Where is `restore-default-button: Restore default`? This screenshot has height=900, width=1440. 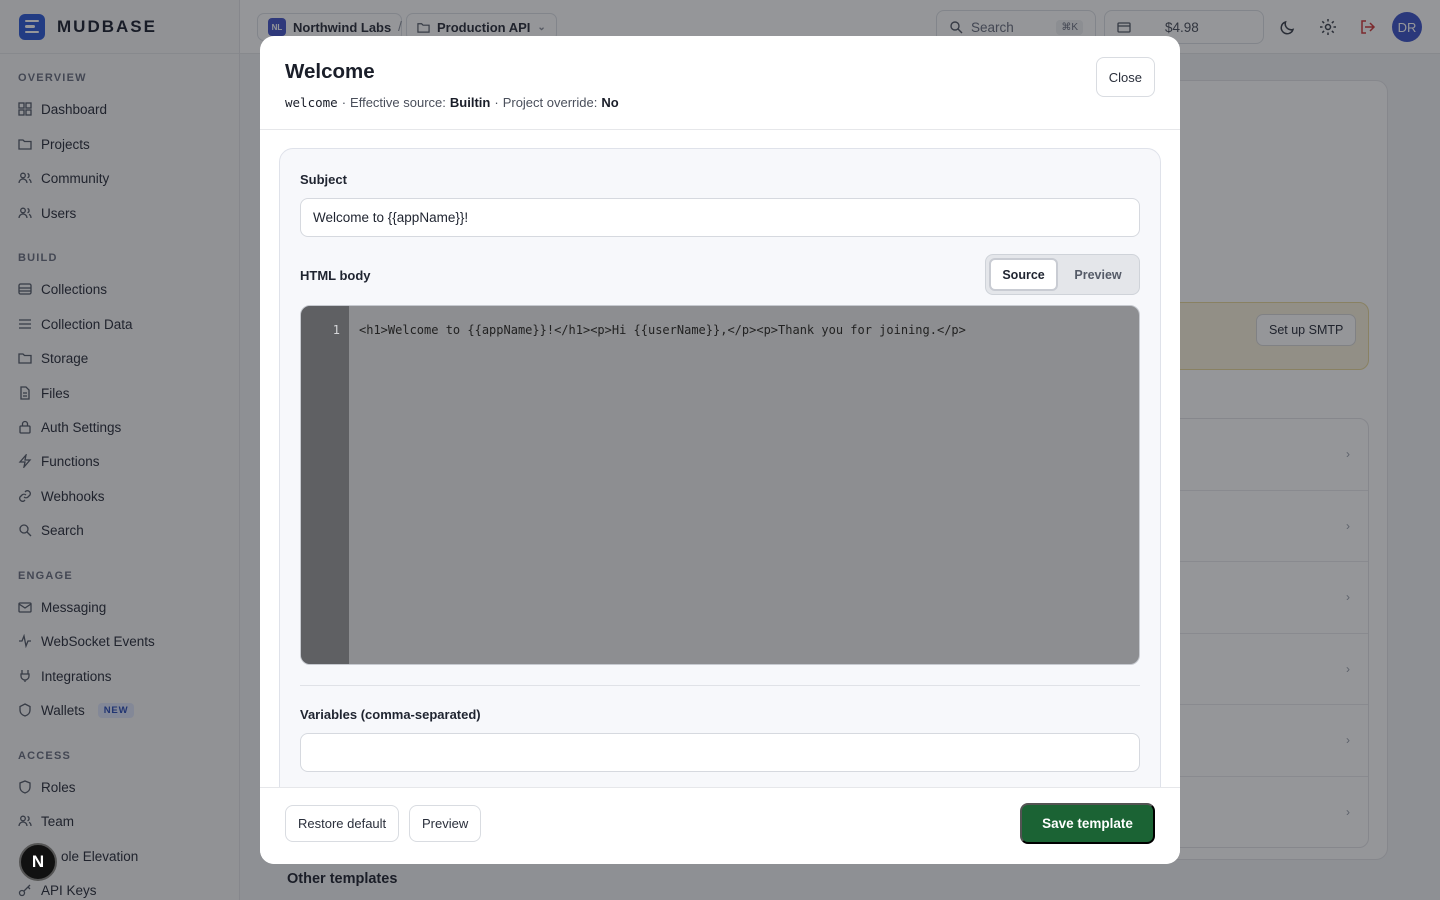
restore-default-button: Restore default is located at coordinates (342, 823).